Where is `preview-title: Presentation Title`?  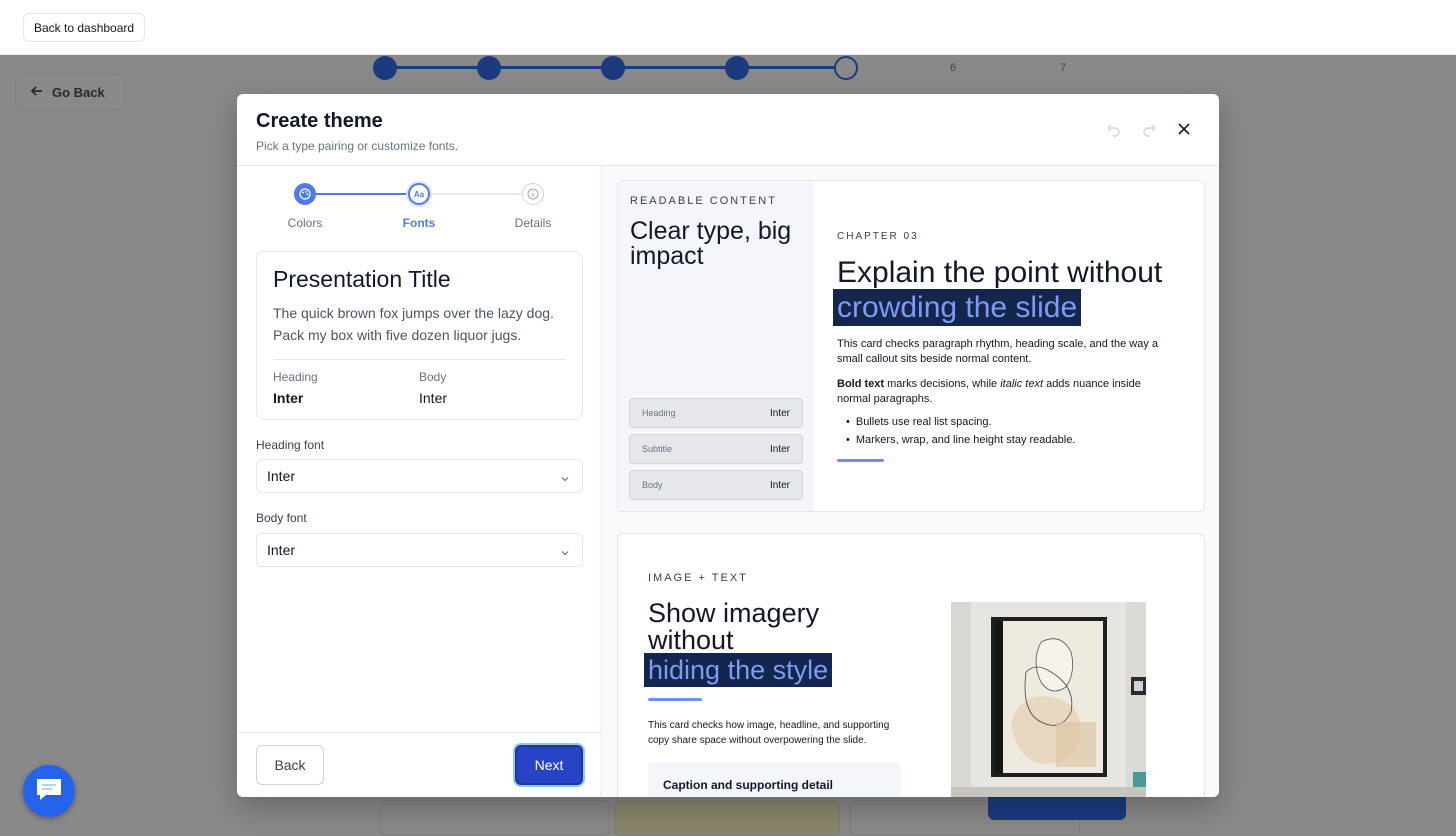
preview-title: Presentation Title is located at coordinates (362, 279).